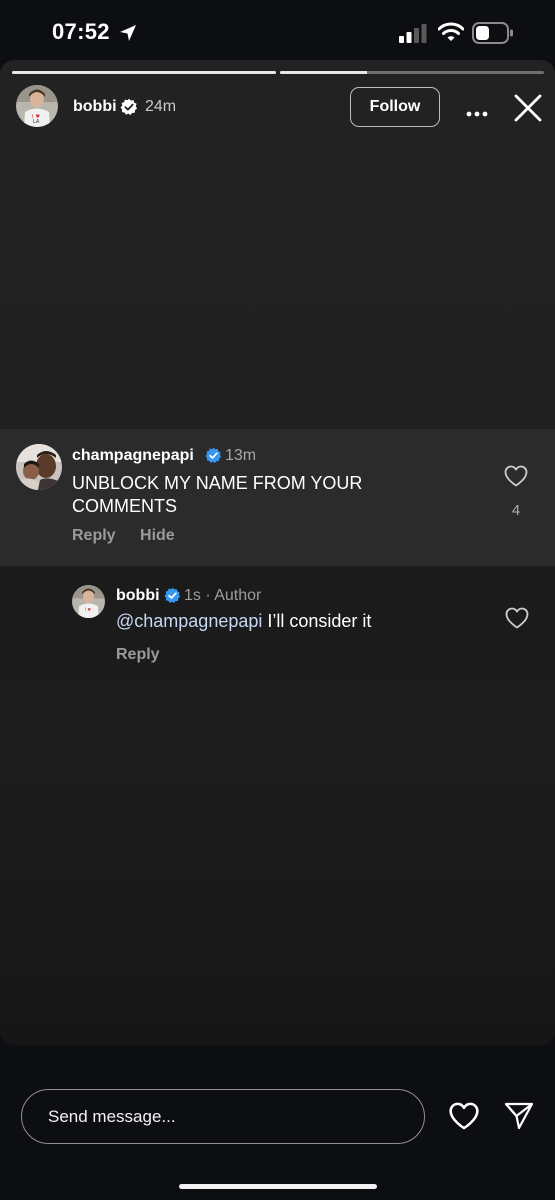 This screenshot has width=555, height=1200. Describe the element at coordinates (493, 35) in the screenshot. I see `battery-icon` at that location.